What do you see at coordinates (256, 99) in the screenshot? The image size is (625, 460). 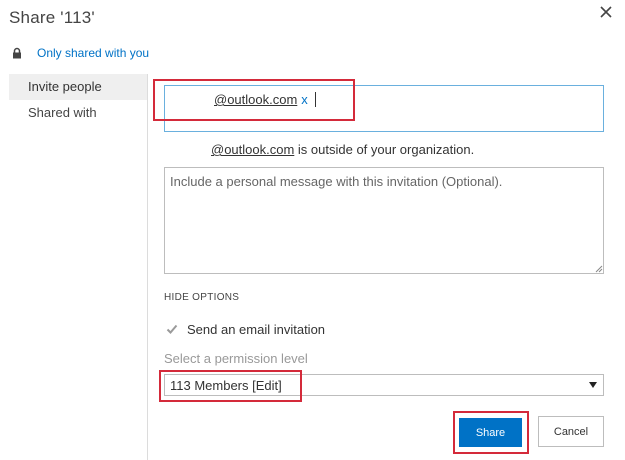 I see `recipient-domain: @outlook.com` at bounding box center [256, 99].